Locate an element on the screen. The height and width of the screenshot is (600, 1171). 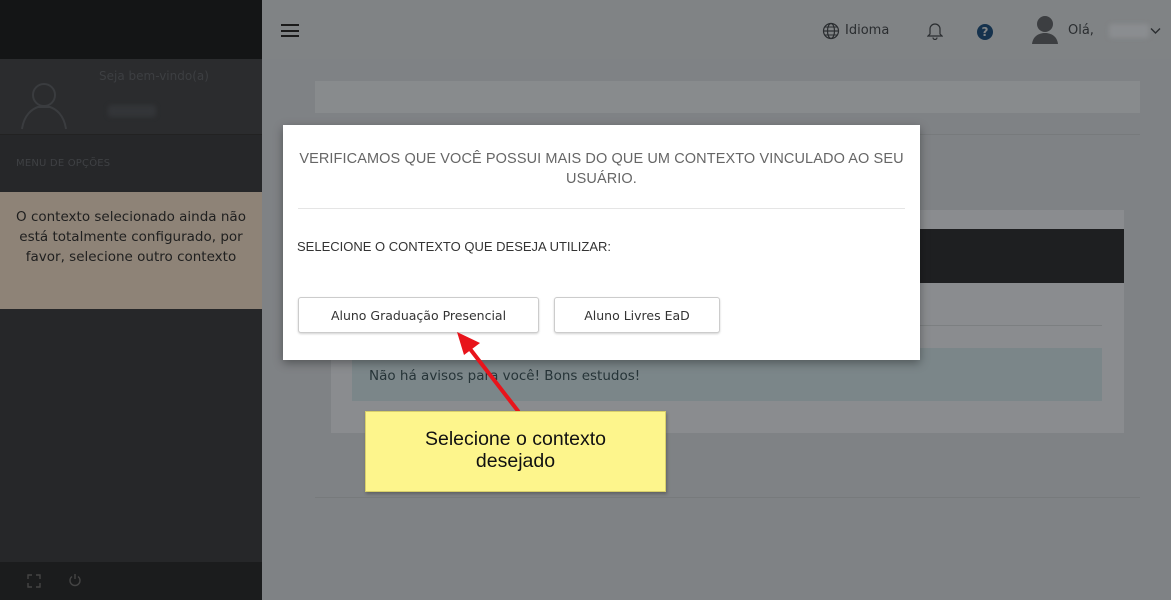
callout-line-2: desejado is located at coordinates (515, 461).